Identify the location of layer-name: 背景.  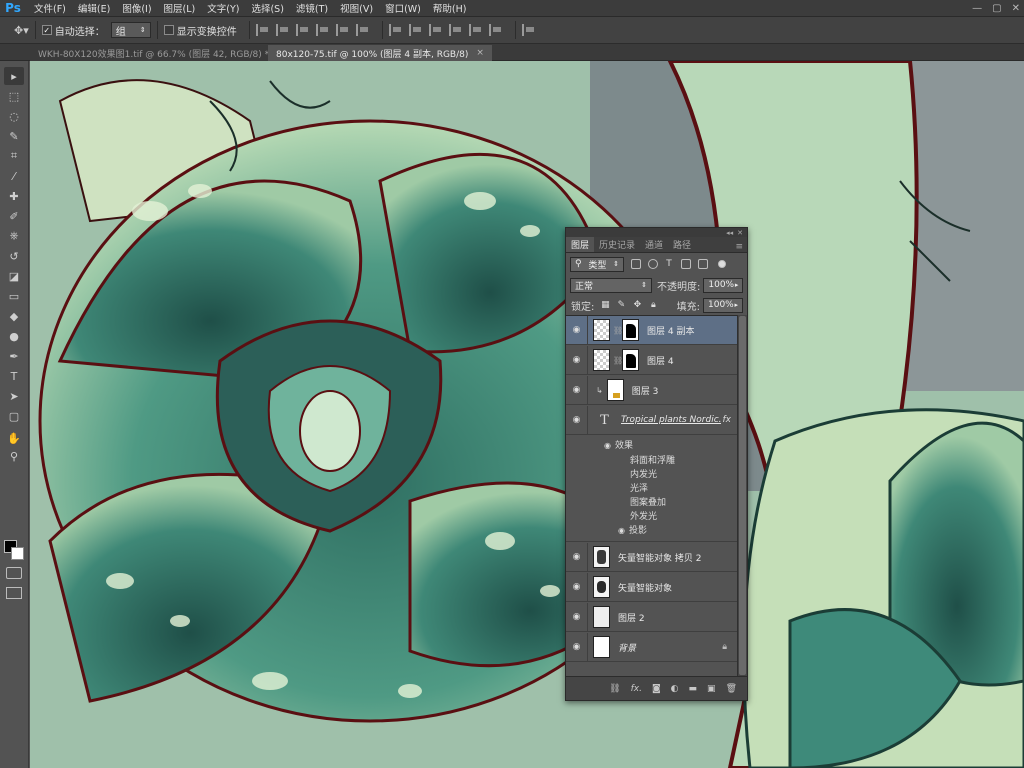
(627, 647).